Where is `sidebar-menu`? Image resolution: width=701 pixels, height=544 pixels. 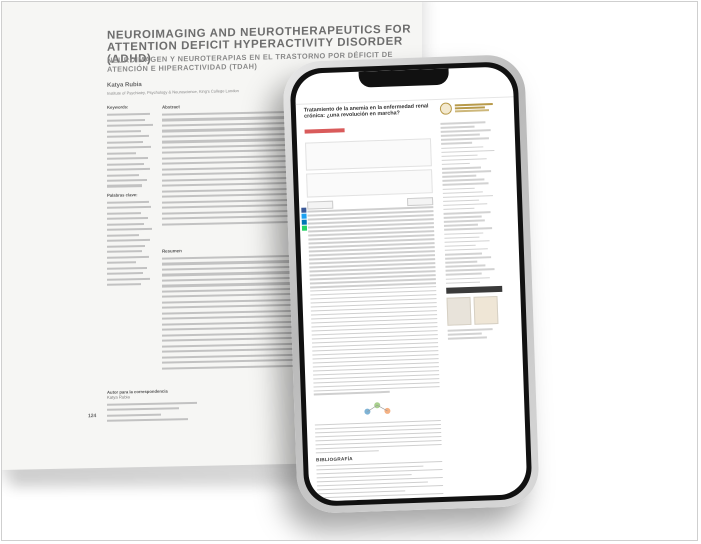 sidebar-menu is located at coordinates (471, 202).